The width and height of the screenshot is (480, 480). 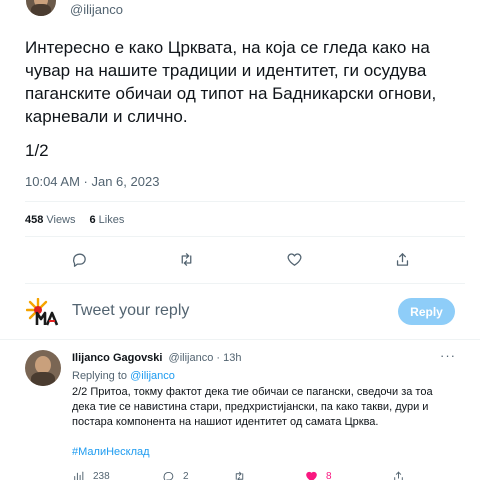 What do you see at coordinates (191, 358) in the screenshot?
I see `reply-author-handle: @ilijanco` at bounding box center [191, 358].